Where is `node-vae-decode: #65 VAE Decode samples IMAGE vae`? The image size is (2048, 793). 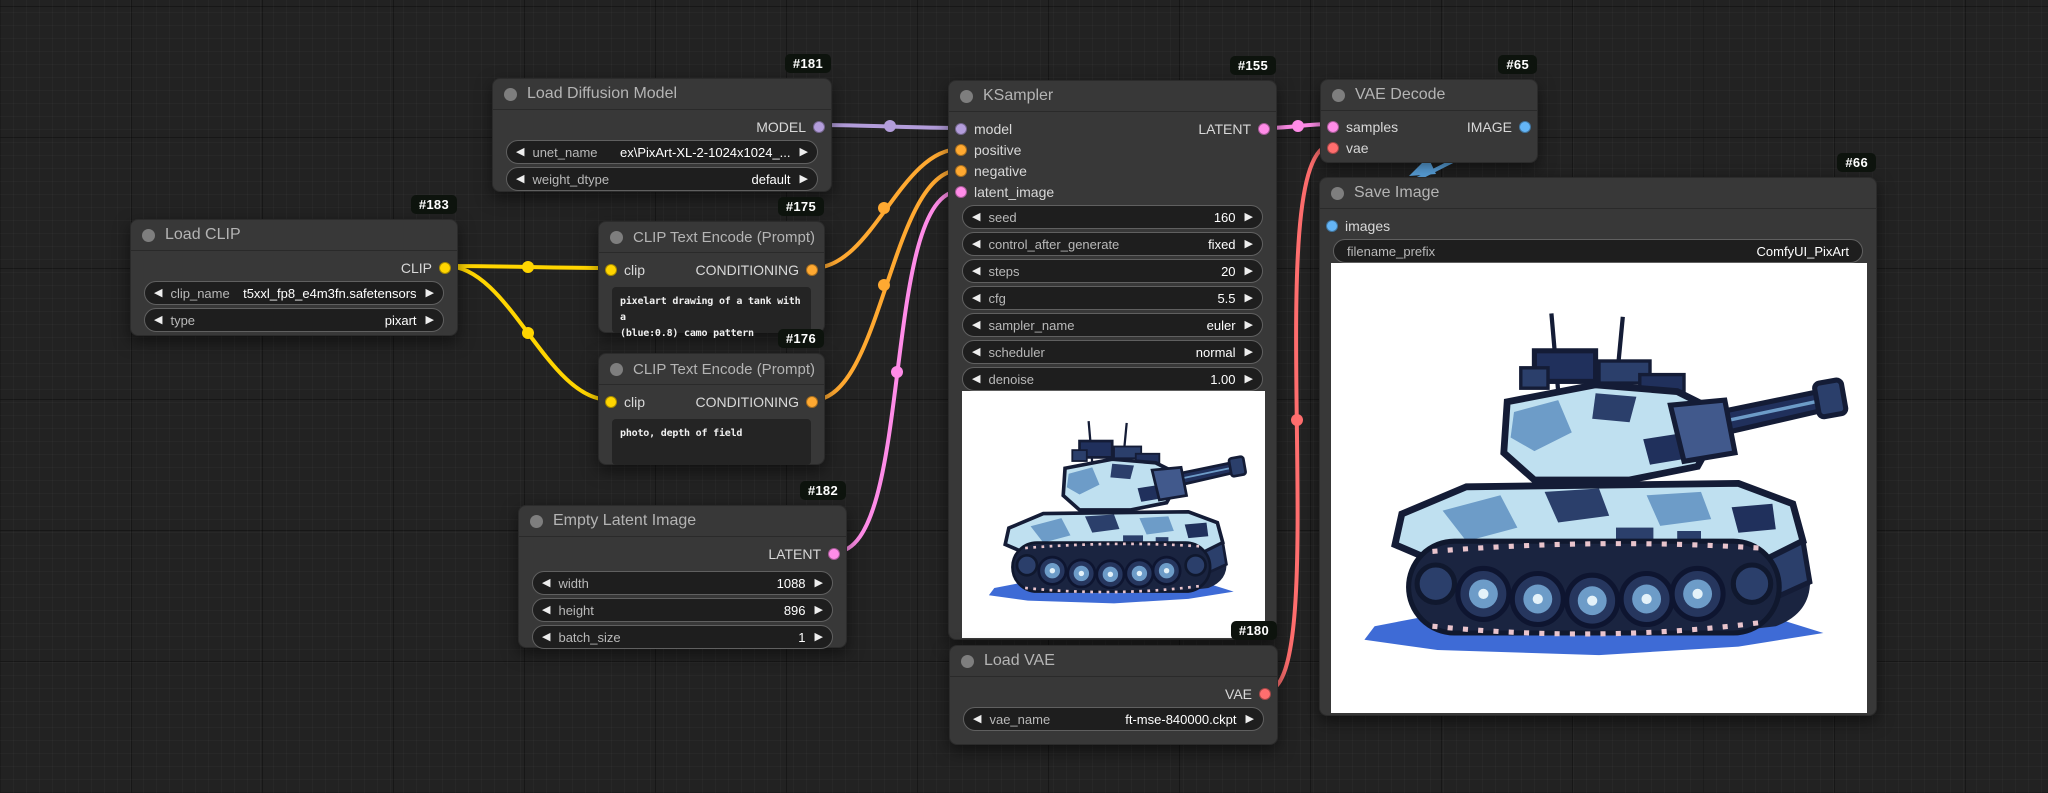
node-vae-decode: #65 VAE Decode samples IMAGE vae is located at coordinates (1429, 109).